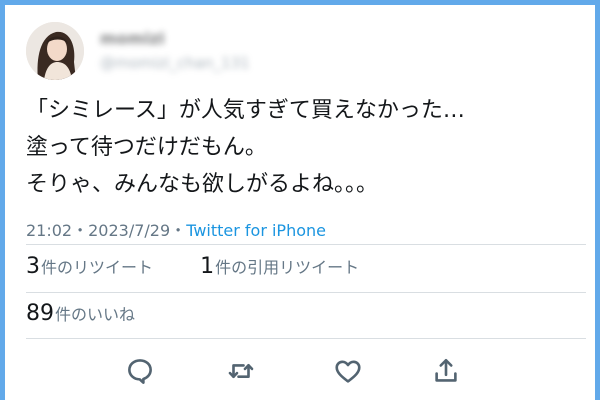 This screenshot has width=600, height=400. I want to click on avatar-image, so click(55, 51).